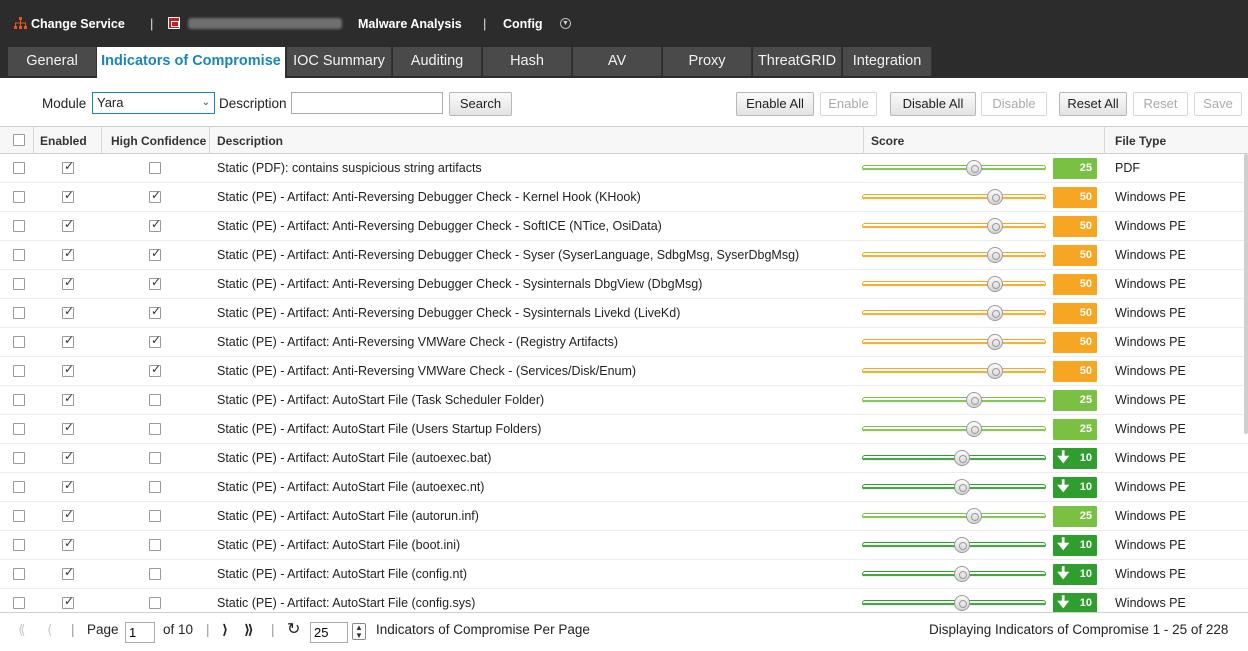 The width and height of the screenshot is (1248, 651). What do you see at coordinates (140, 632) in the screenshot?
I see `page-number-input` at bounding box center [140, 632].